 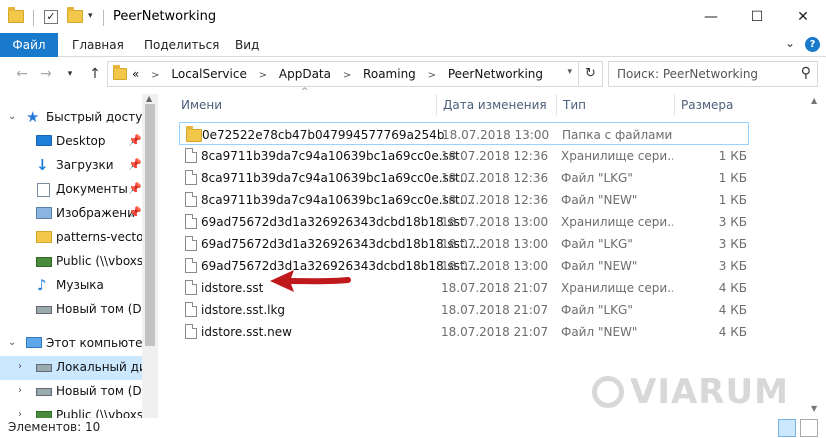 What do you see at coordinates (71, 286) in the screenshot?
I see `nav-music: ♪ Музыка` at bounding box center [71, 286].